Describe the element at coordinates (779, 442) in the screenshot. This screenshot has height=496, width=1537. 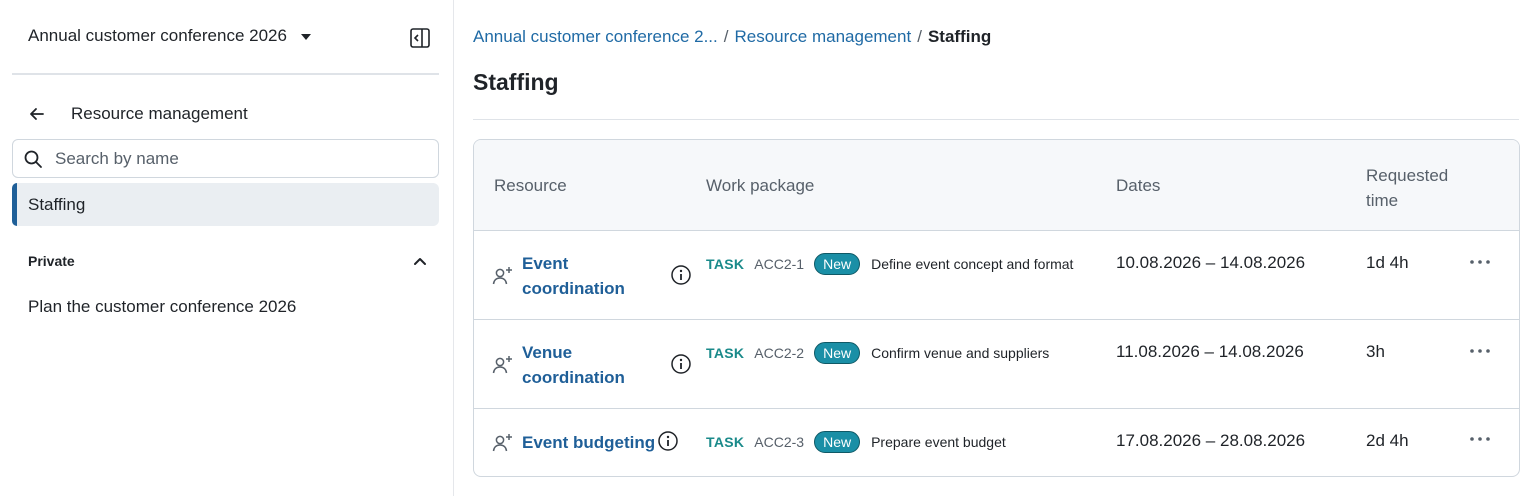
I see `wp-id: ACC2-3` at that location.